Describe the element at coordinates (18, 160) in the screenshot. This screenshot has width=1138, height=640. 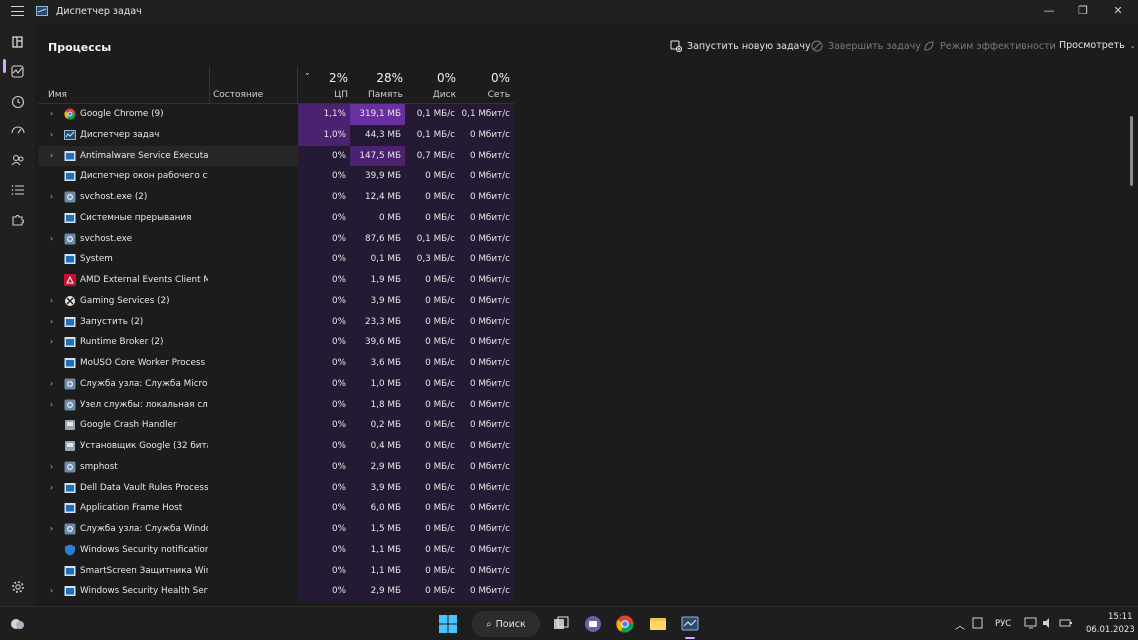
I see `nav-users` at that location.